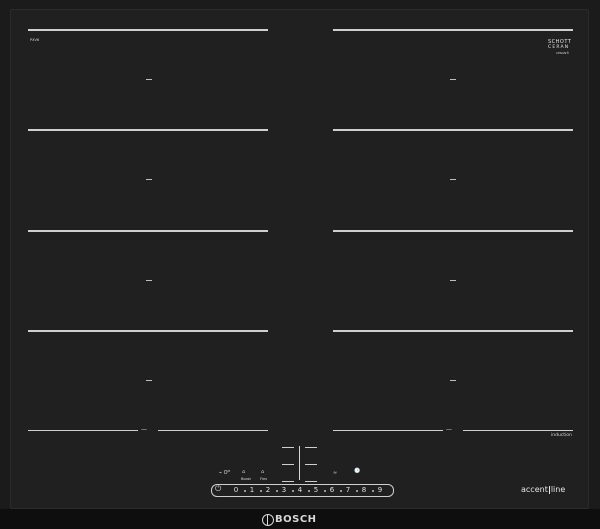 The width and height of the screenshot is (600, 529). What do you see at coordinates (380, 490) in the screenshot?
I see `level-9: 9` at bounding box center [380, 490].